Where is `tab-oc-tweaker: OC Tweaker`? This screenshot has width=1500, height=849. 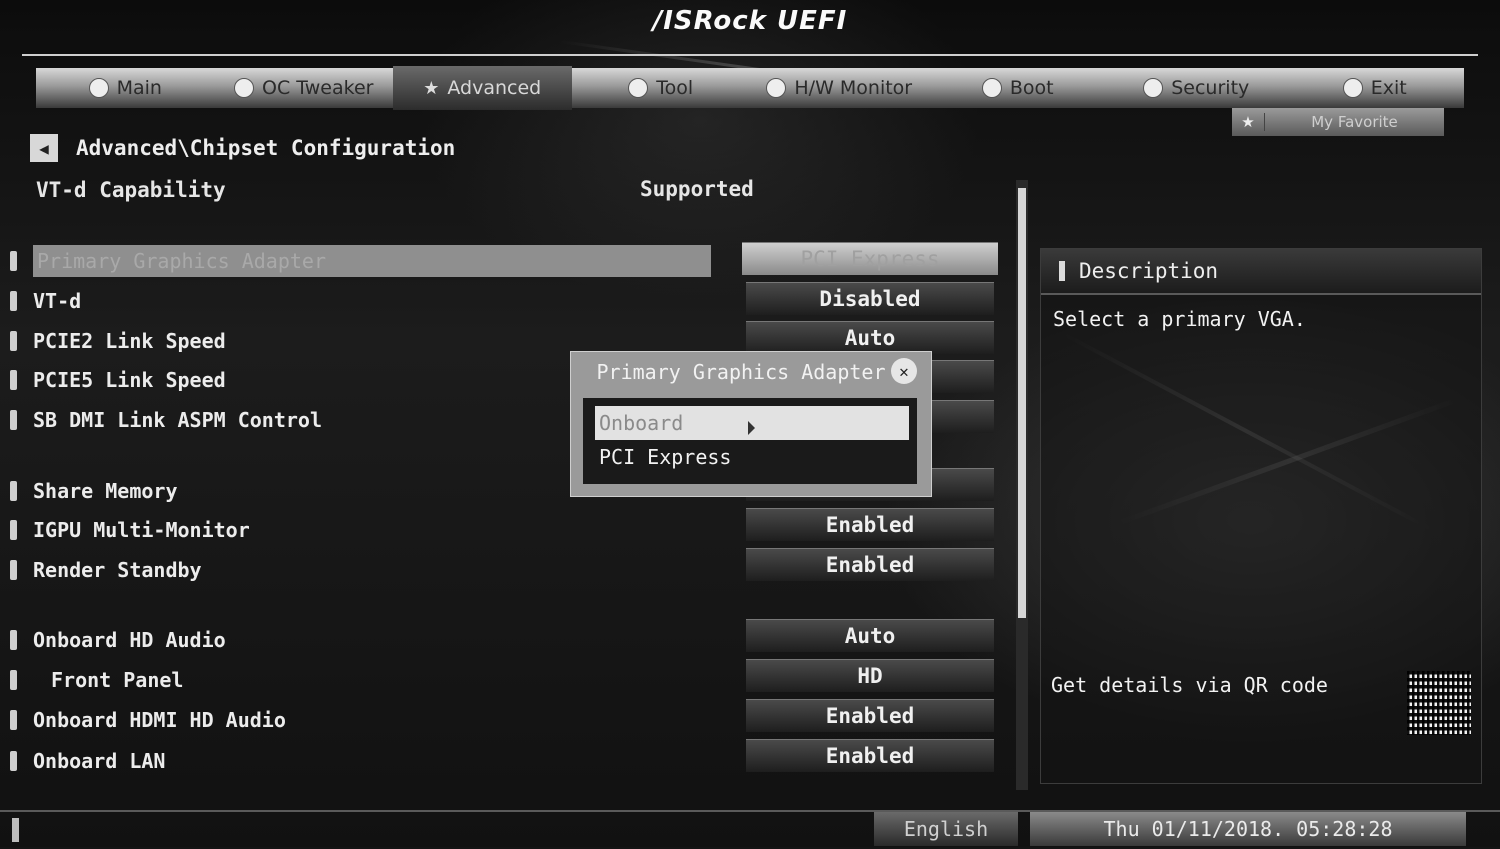
tab-oc-tweaker: OC Tweaker is located at coordinates (304, 88).